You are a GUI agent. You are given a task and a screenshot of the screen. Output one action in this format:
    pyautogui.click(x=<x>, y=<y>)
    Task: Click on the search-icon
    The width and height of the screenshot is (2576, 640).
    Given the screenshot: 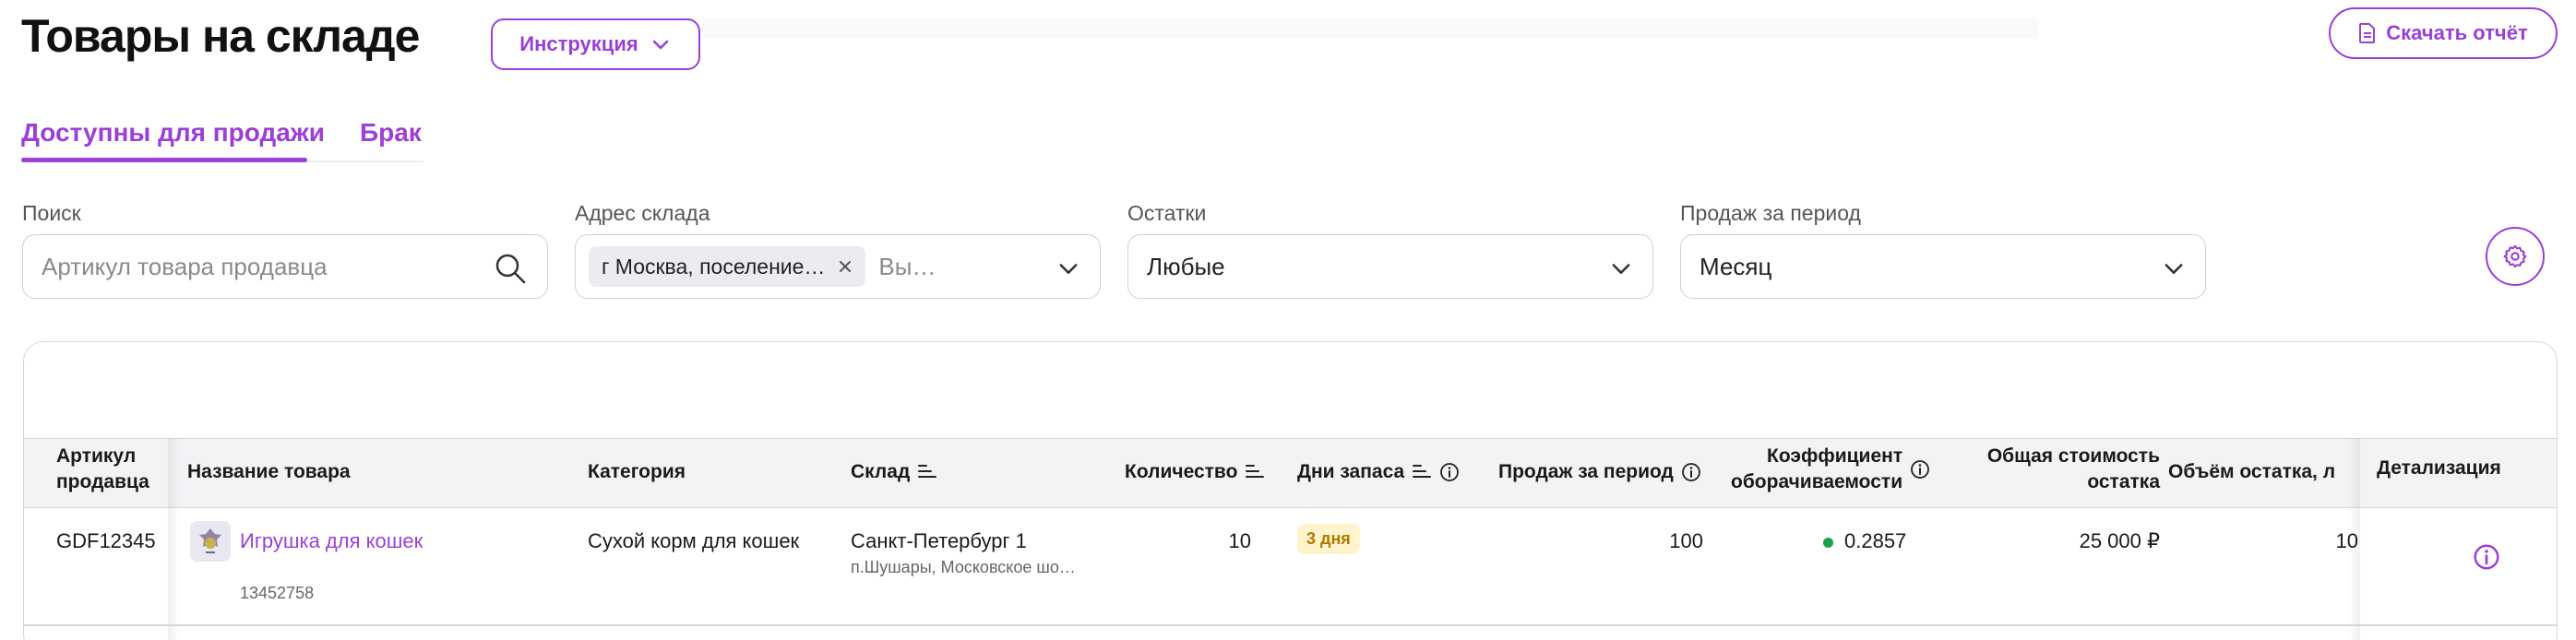 What is the action you would take?
    pyautogui.click(x=510, y=268)
    